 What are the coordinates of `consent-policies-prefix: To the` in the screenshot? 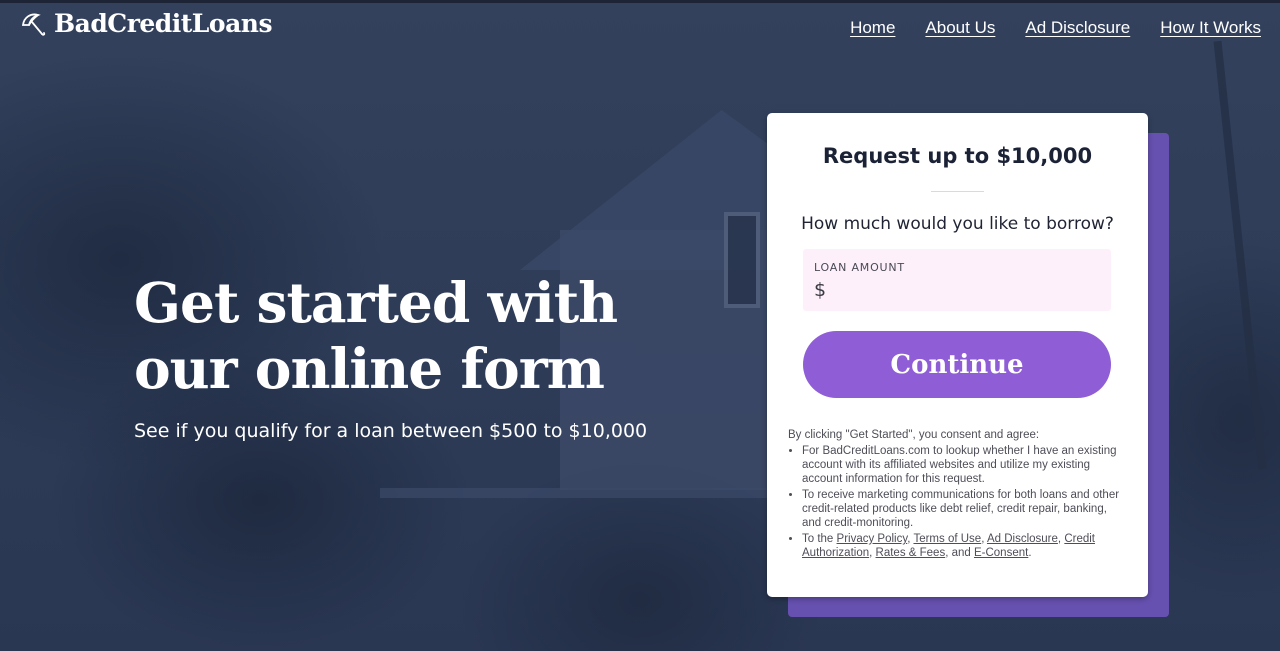 It's located at (818, 539).